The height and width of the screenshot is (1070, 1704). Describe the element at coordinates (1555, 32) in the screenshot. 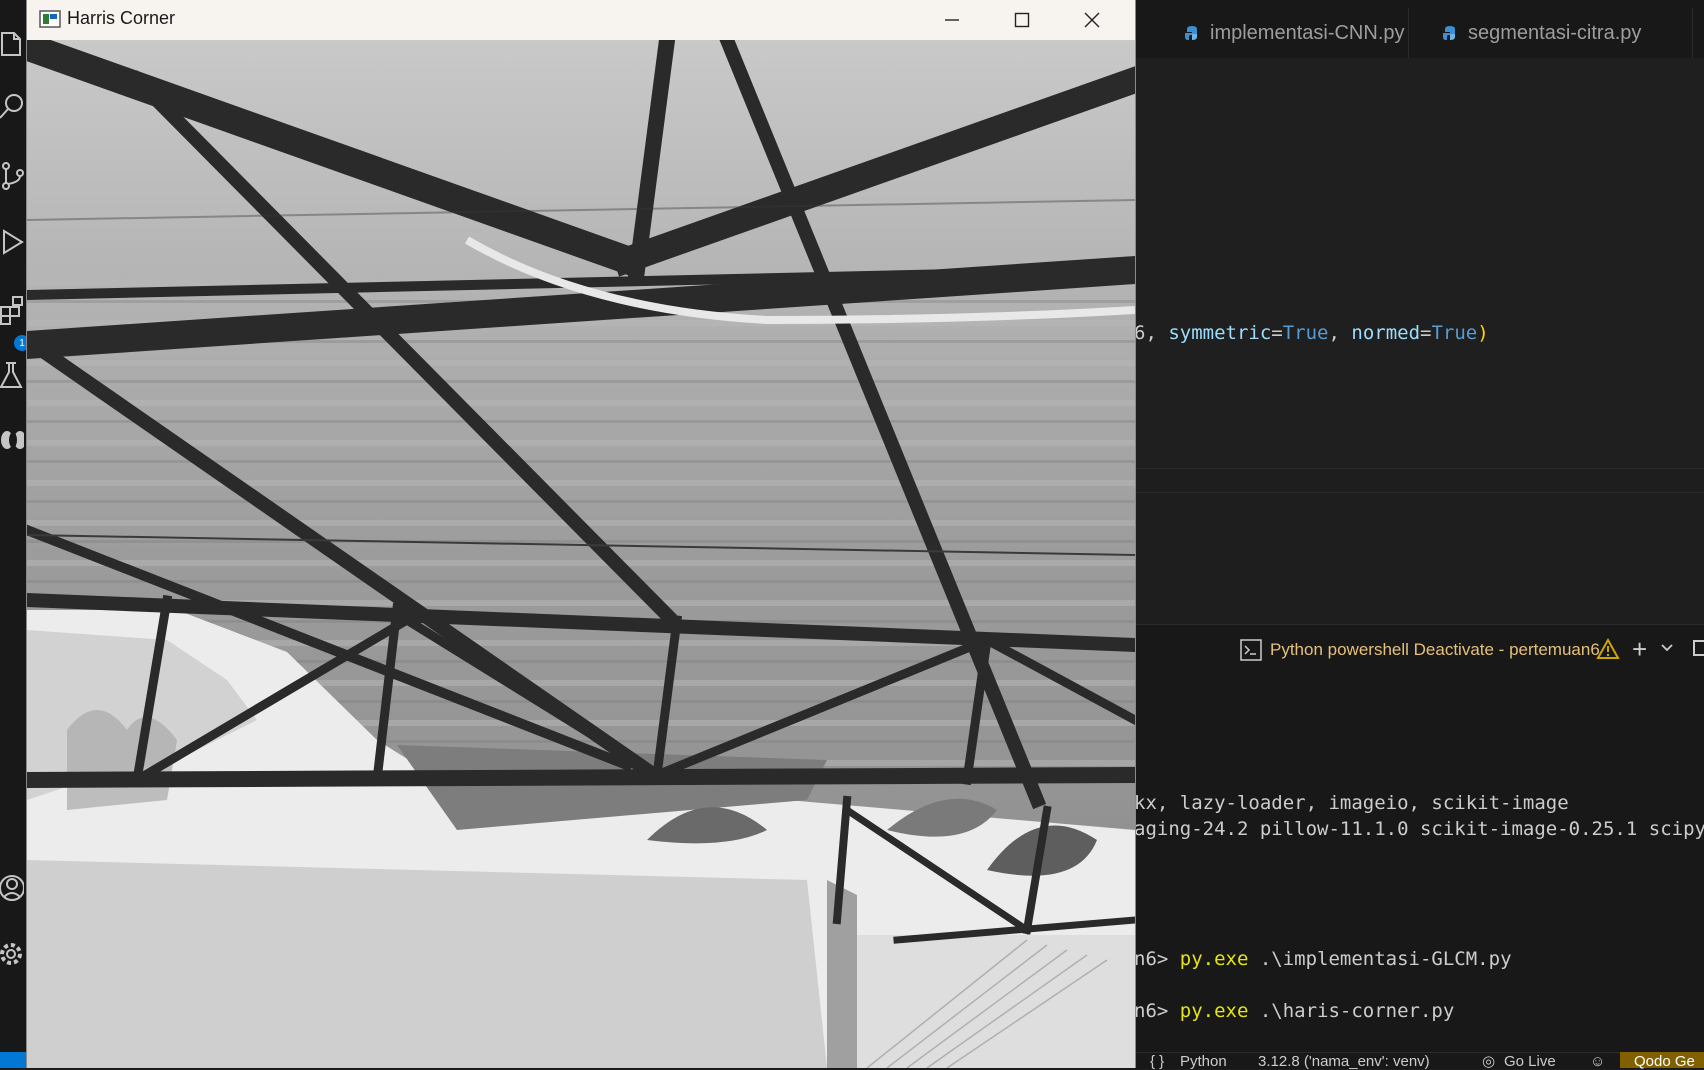

I see `tab-label: segmentasi-citra.py` at that location.